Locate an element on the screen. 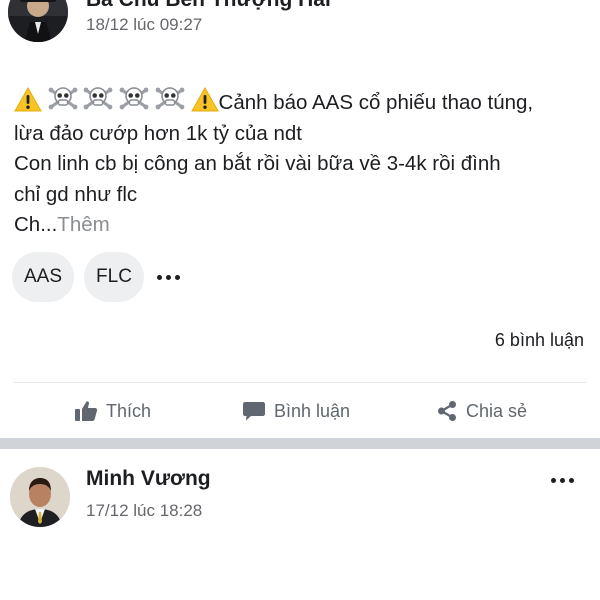 The image size is (600, 600). tag-list: AAS FLC is located at coordinates (98, 277).